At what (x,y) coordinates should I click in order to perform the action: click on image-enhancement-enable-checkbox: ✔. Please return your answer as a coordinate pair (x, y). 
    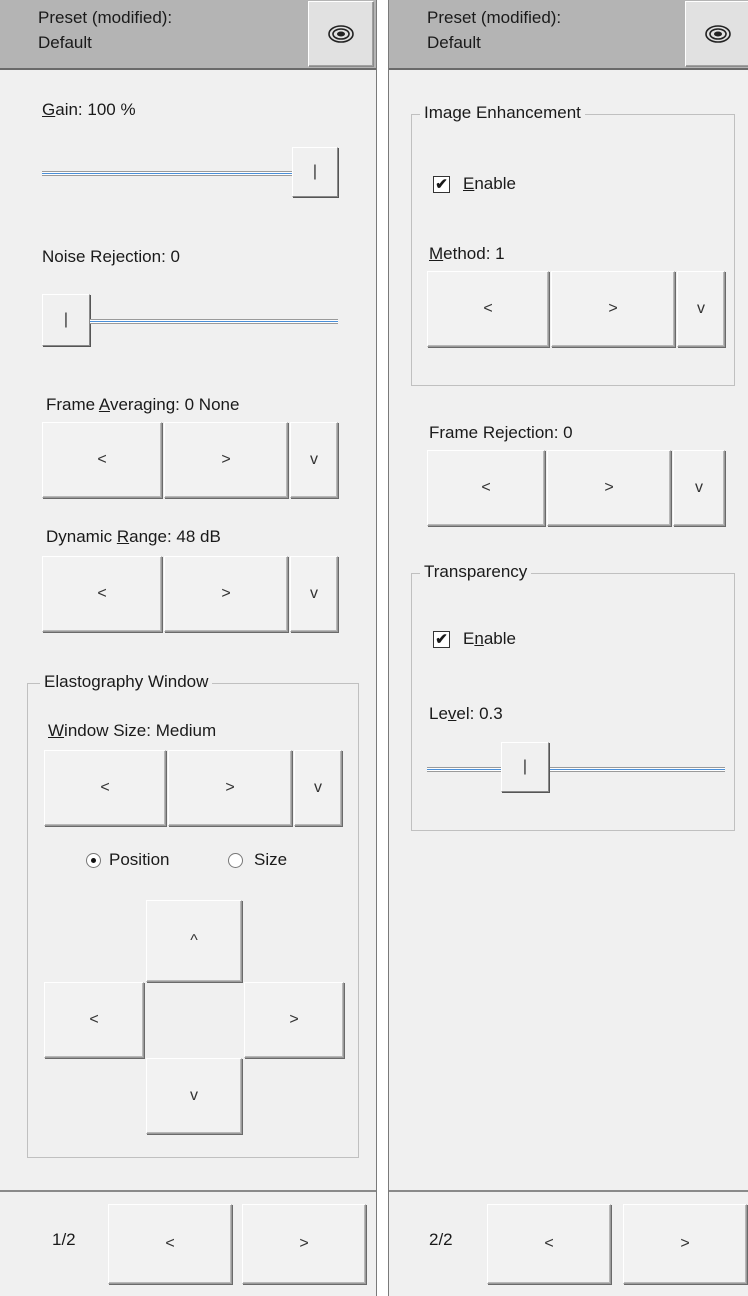
    Looking at the image, I should click on (441, 184).